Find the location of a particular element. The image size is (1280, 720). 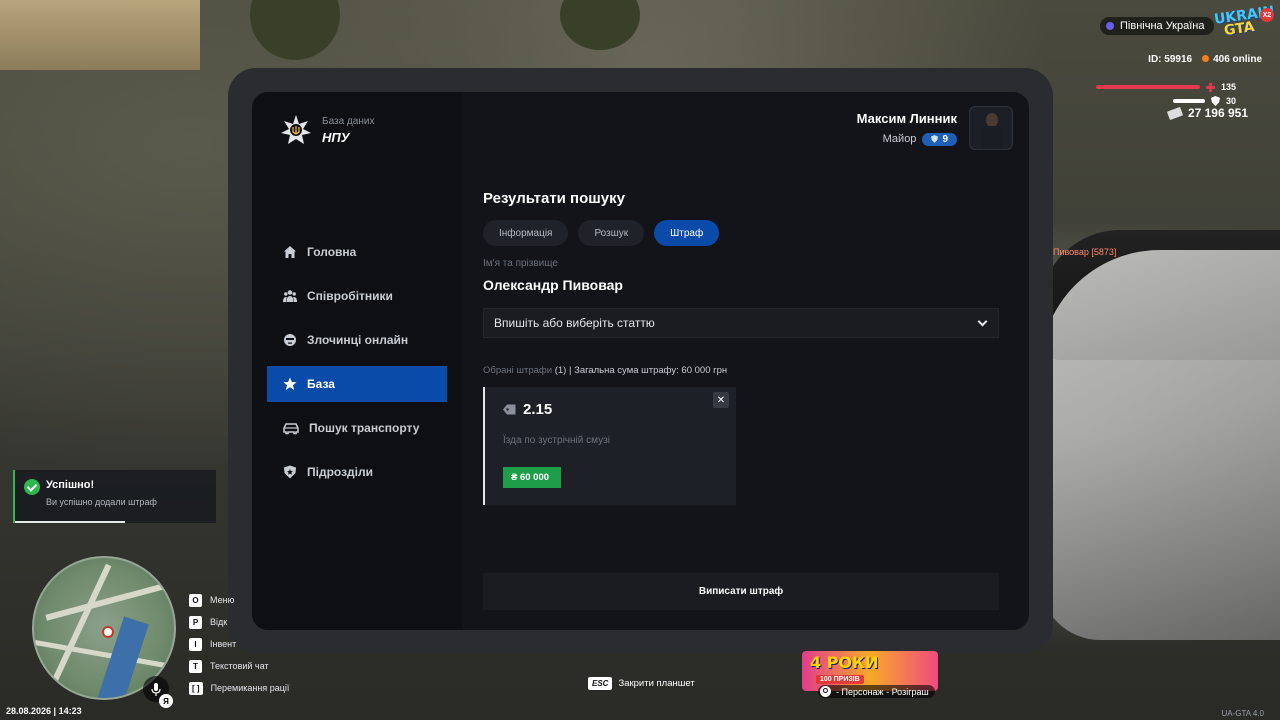

home-icon is located at coordinates (290, 252).